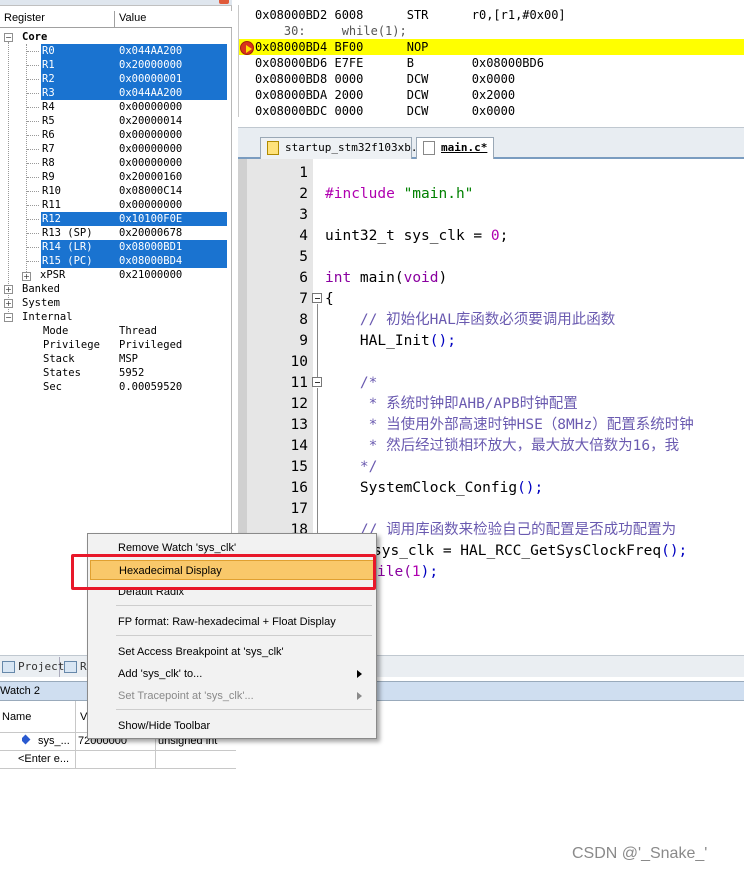  What do you see at coordinates (501, 530) in the screenshot?
I see `code-line-18: // 调用库函数来检验自己的配置是否成功配置为` at bounding box center [501, 530].